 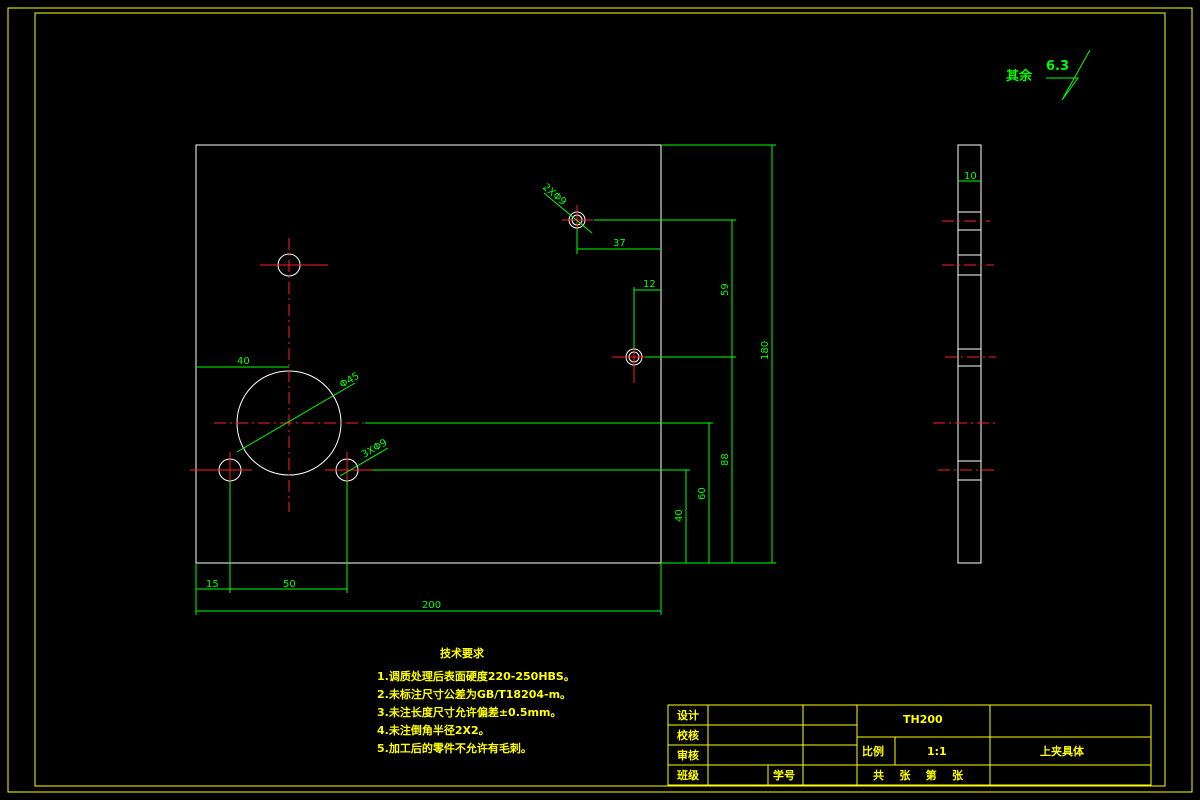 What do you see at coordinates (725, 459) in the screenshot?
I see `dim-88-label: 88` at bounding box center [725, 459].